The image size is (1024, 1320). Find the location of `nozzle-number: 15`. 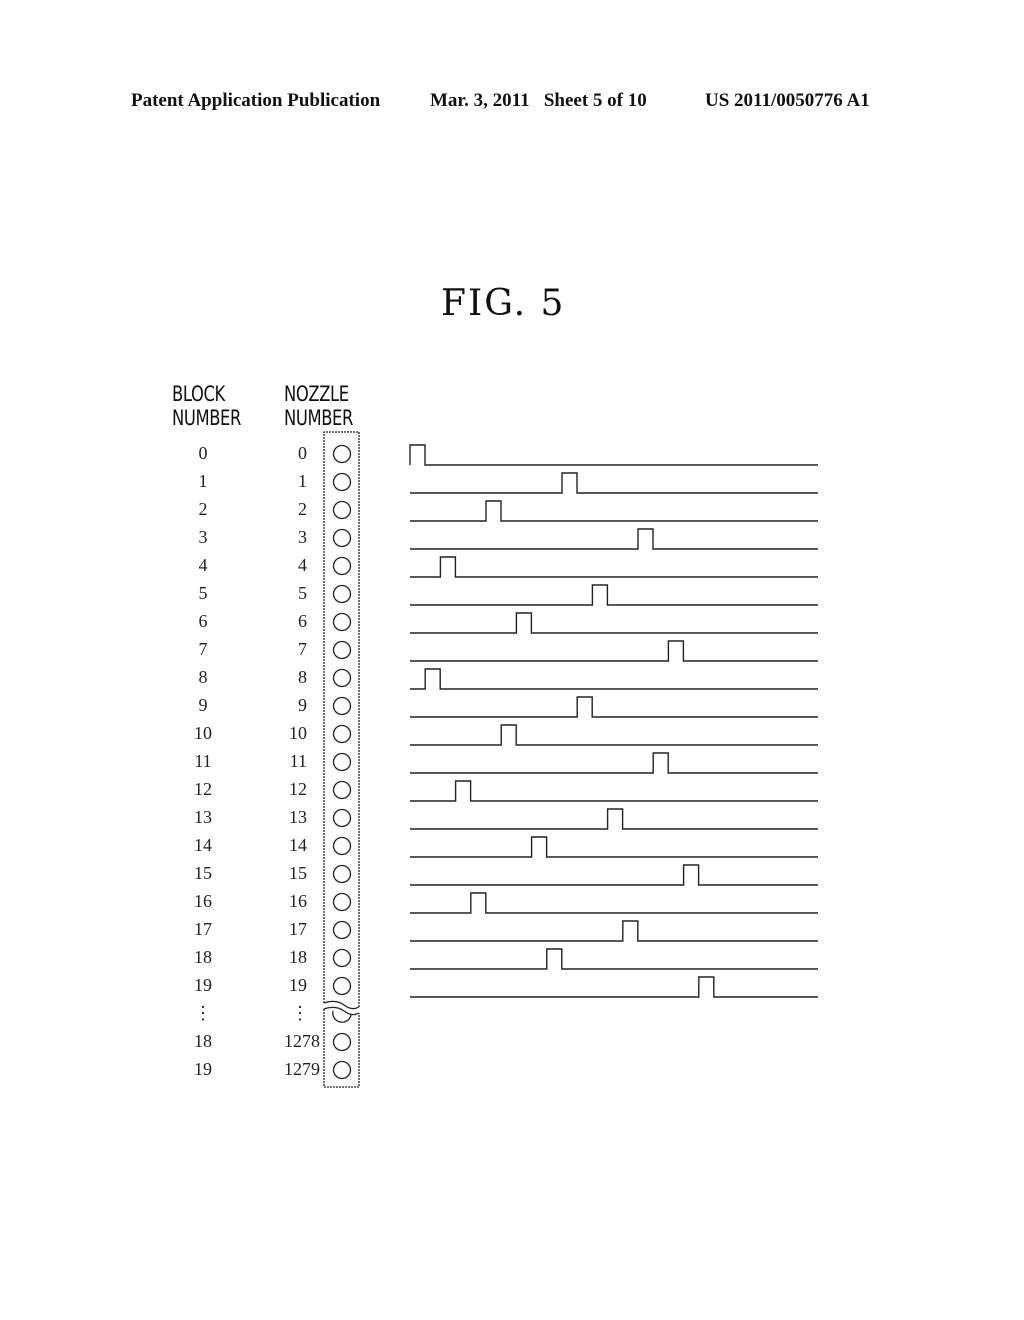

nozzle-number: 15 is located at coordinates (298, 873).